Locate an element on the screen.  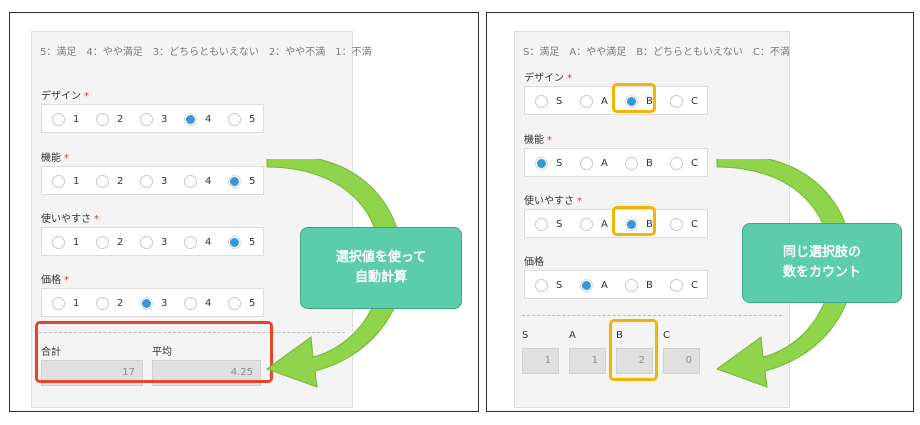
radio-option-label: 5 is located at coordinates (252, 119).